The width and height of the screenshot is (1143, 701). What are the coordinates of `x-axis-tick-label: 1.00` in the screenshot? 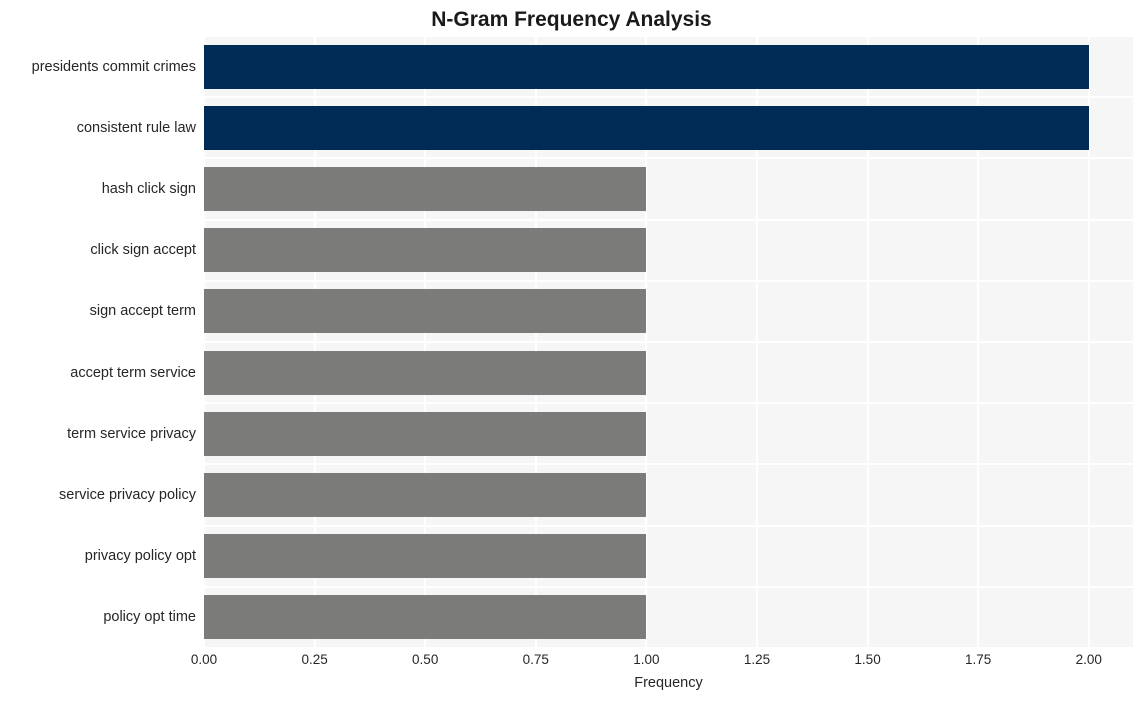 It's located at (646, 659).